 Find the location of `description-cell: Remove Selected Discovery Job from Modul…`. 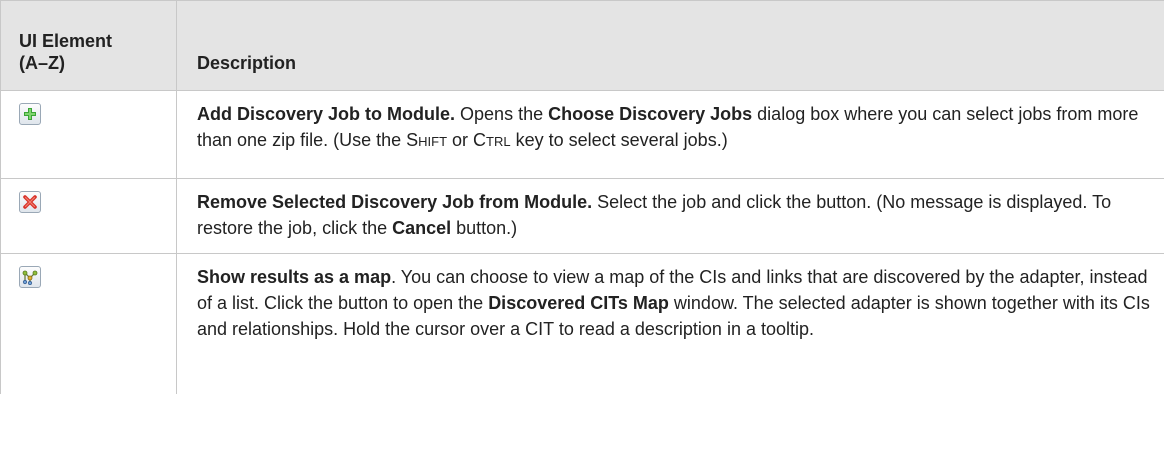

description-cell: Remove Selected Discovery Job from Modul… is located at coordinates (670, 216).